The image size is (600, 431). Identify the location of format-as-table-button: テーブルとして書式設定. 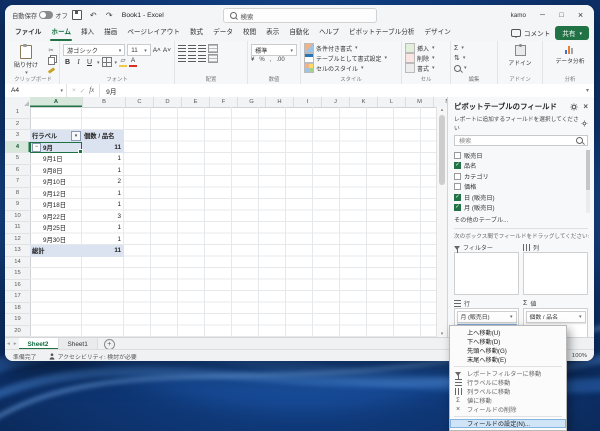
(351, 58).